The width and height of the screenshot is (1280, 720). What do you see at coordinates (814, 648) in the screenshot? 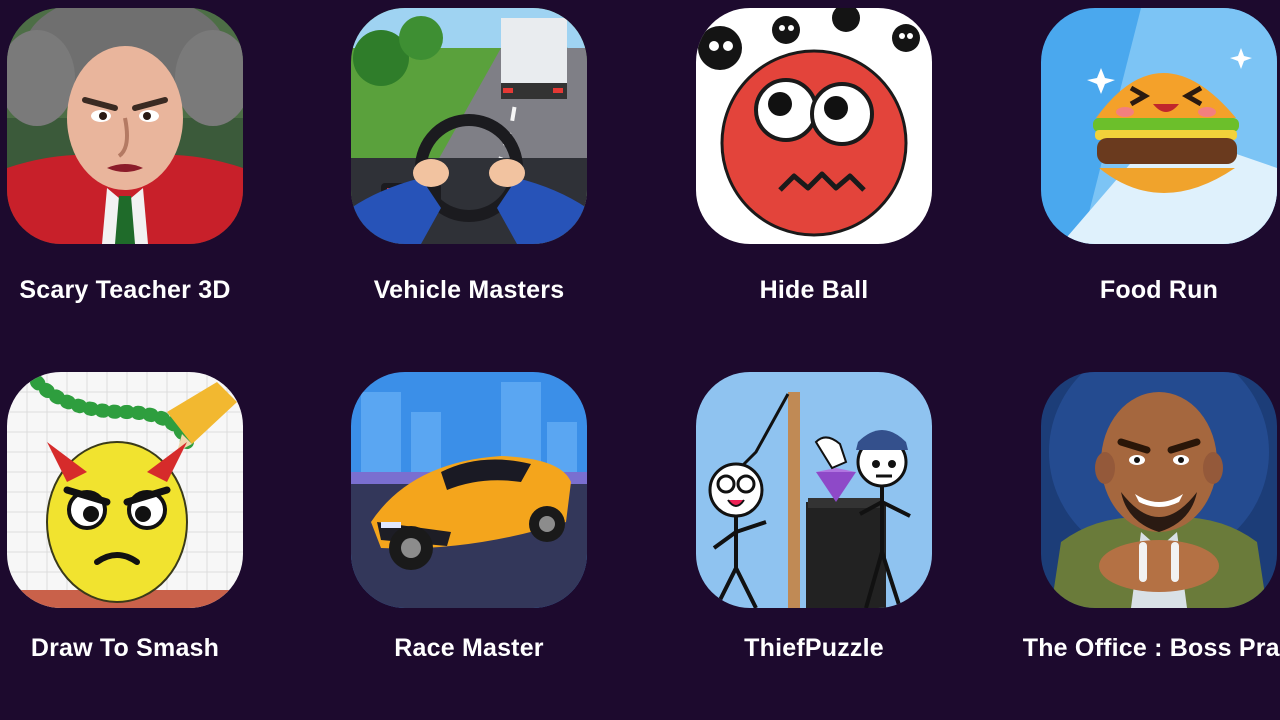
I see `app-label: ThiefPuzzle` at bounding box center [814, 648].